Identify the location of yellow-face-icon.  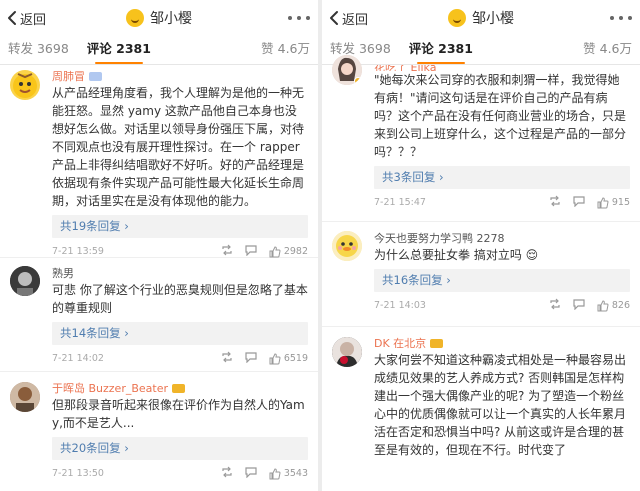
(25, 85).